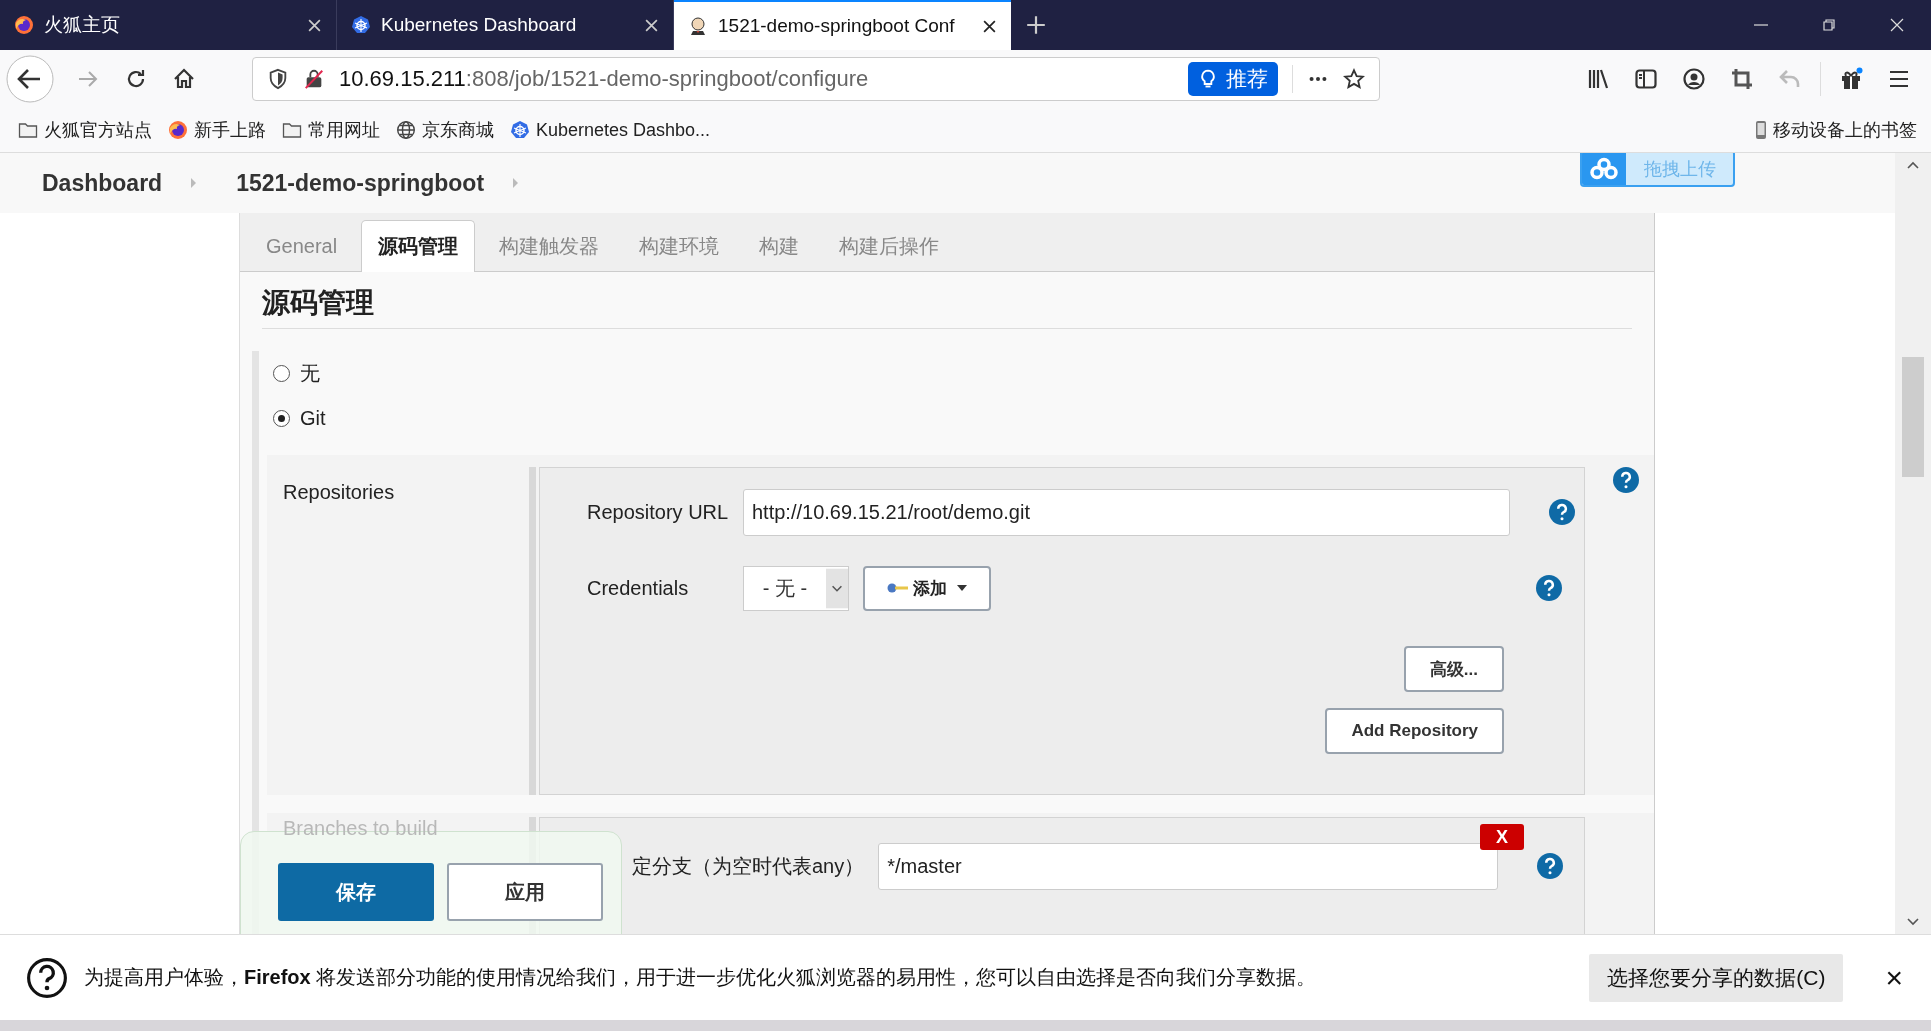 This screenshot has width=1931, height=1031. I want to click on close-button: ×, so click(1894, 977).